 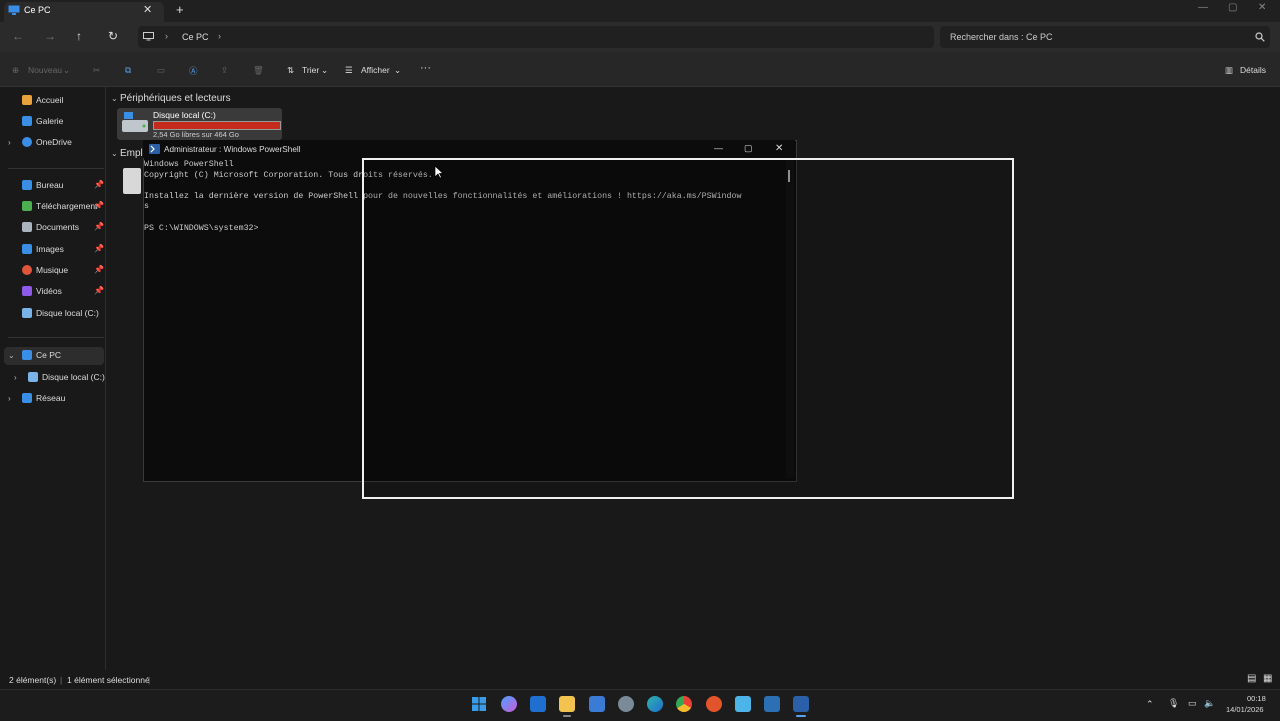 I want to click on network-status-icon: ▭, so click(x=1192, y=703).